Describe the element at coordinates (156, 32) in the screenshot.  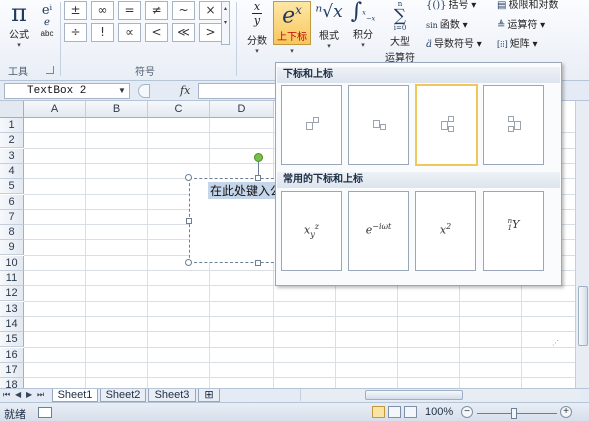
I see `symbol-less-than: <` at that location.